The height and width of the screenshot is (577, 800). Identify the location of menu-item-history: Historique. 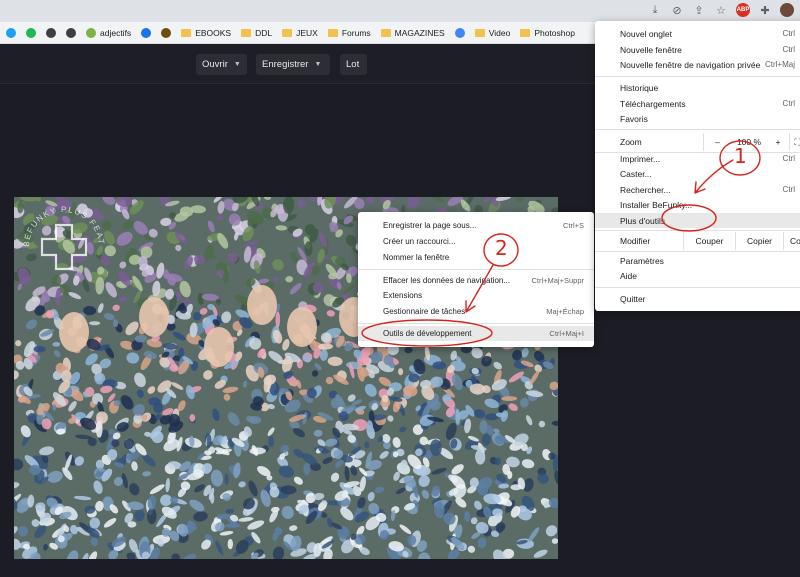
(697, 87).